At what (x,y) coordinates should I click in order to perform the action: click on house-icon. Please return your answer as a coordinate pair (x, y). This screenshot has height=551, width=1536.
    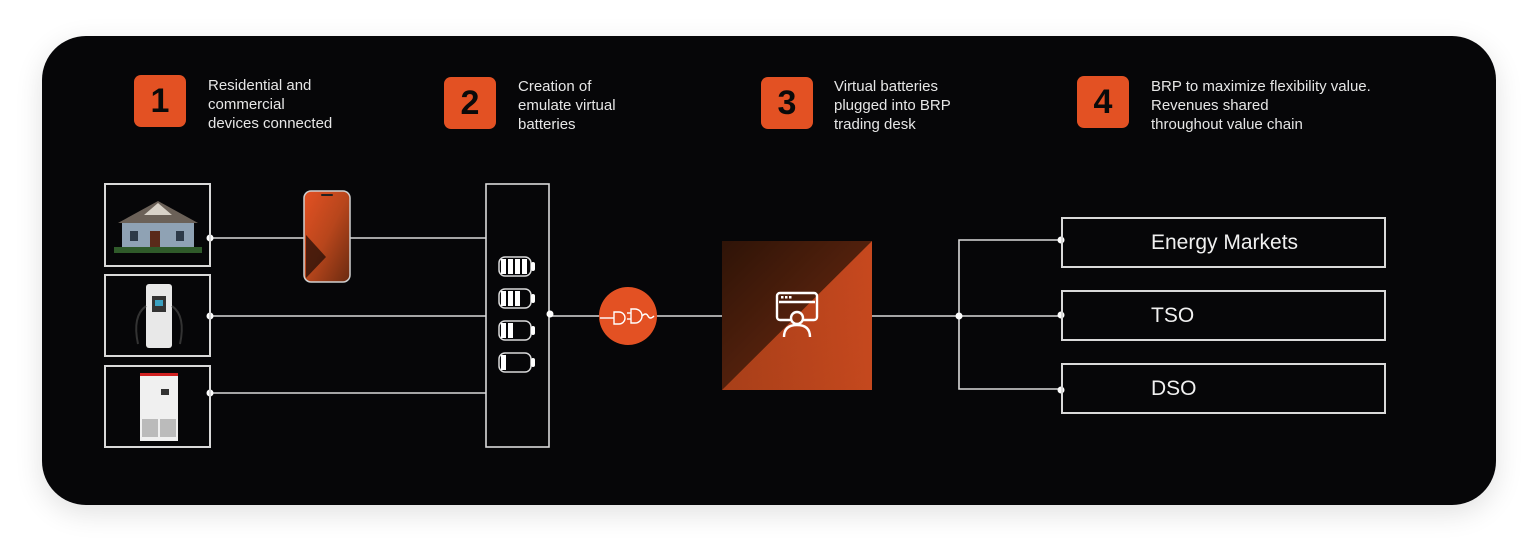
    Looking at the image, I should click on (158, 227).